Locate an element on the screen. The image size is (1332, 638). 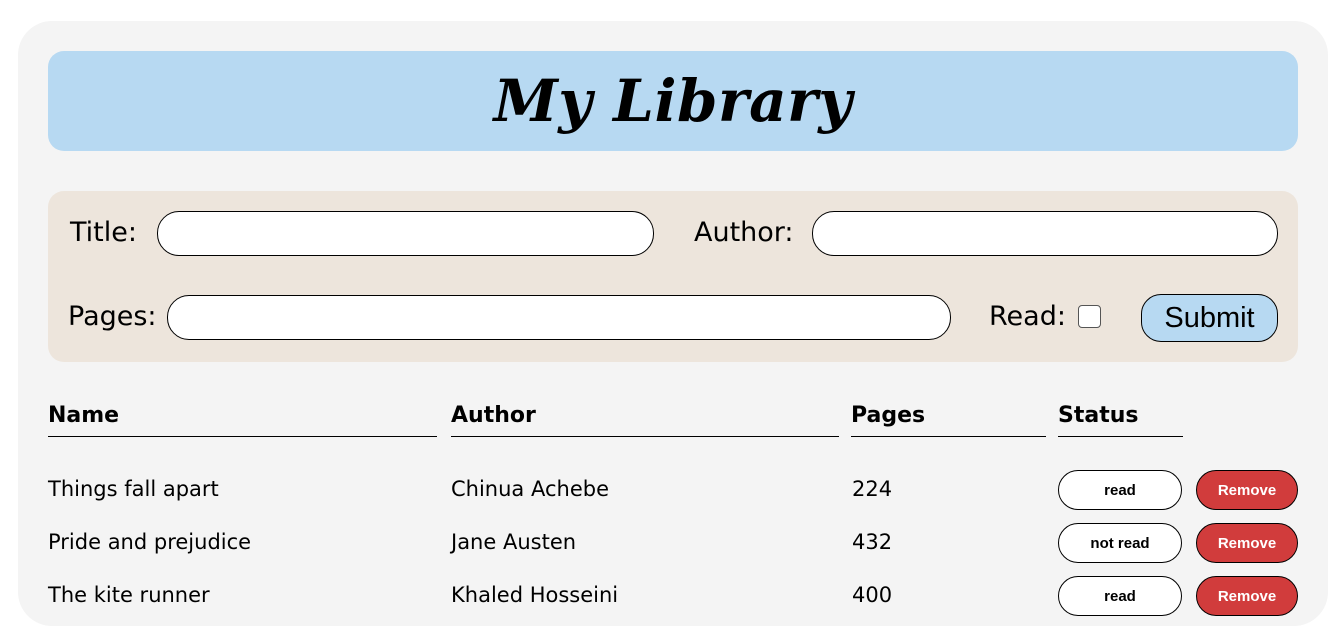
book-pages: 224 is located at coordinates (872, 489).